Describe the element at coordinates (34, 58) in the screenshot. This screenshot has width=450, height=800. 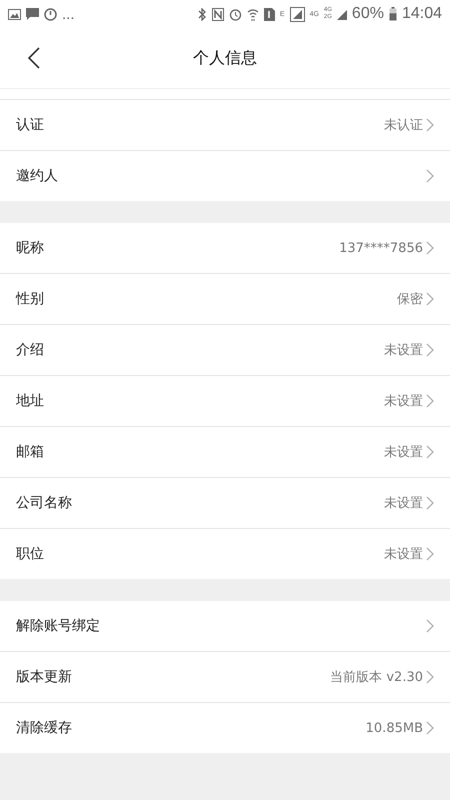
I see `back-icon` at that location.